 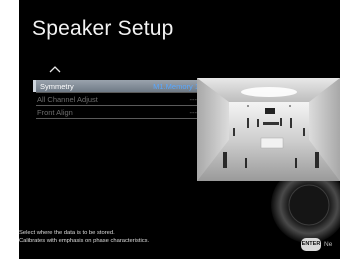 What do you see at coordinates (176, 86) in the screenshot?
I see `menu-item-value: M1.Memory 1` at bounding box center [176, 86].